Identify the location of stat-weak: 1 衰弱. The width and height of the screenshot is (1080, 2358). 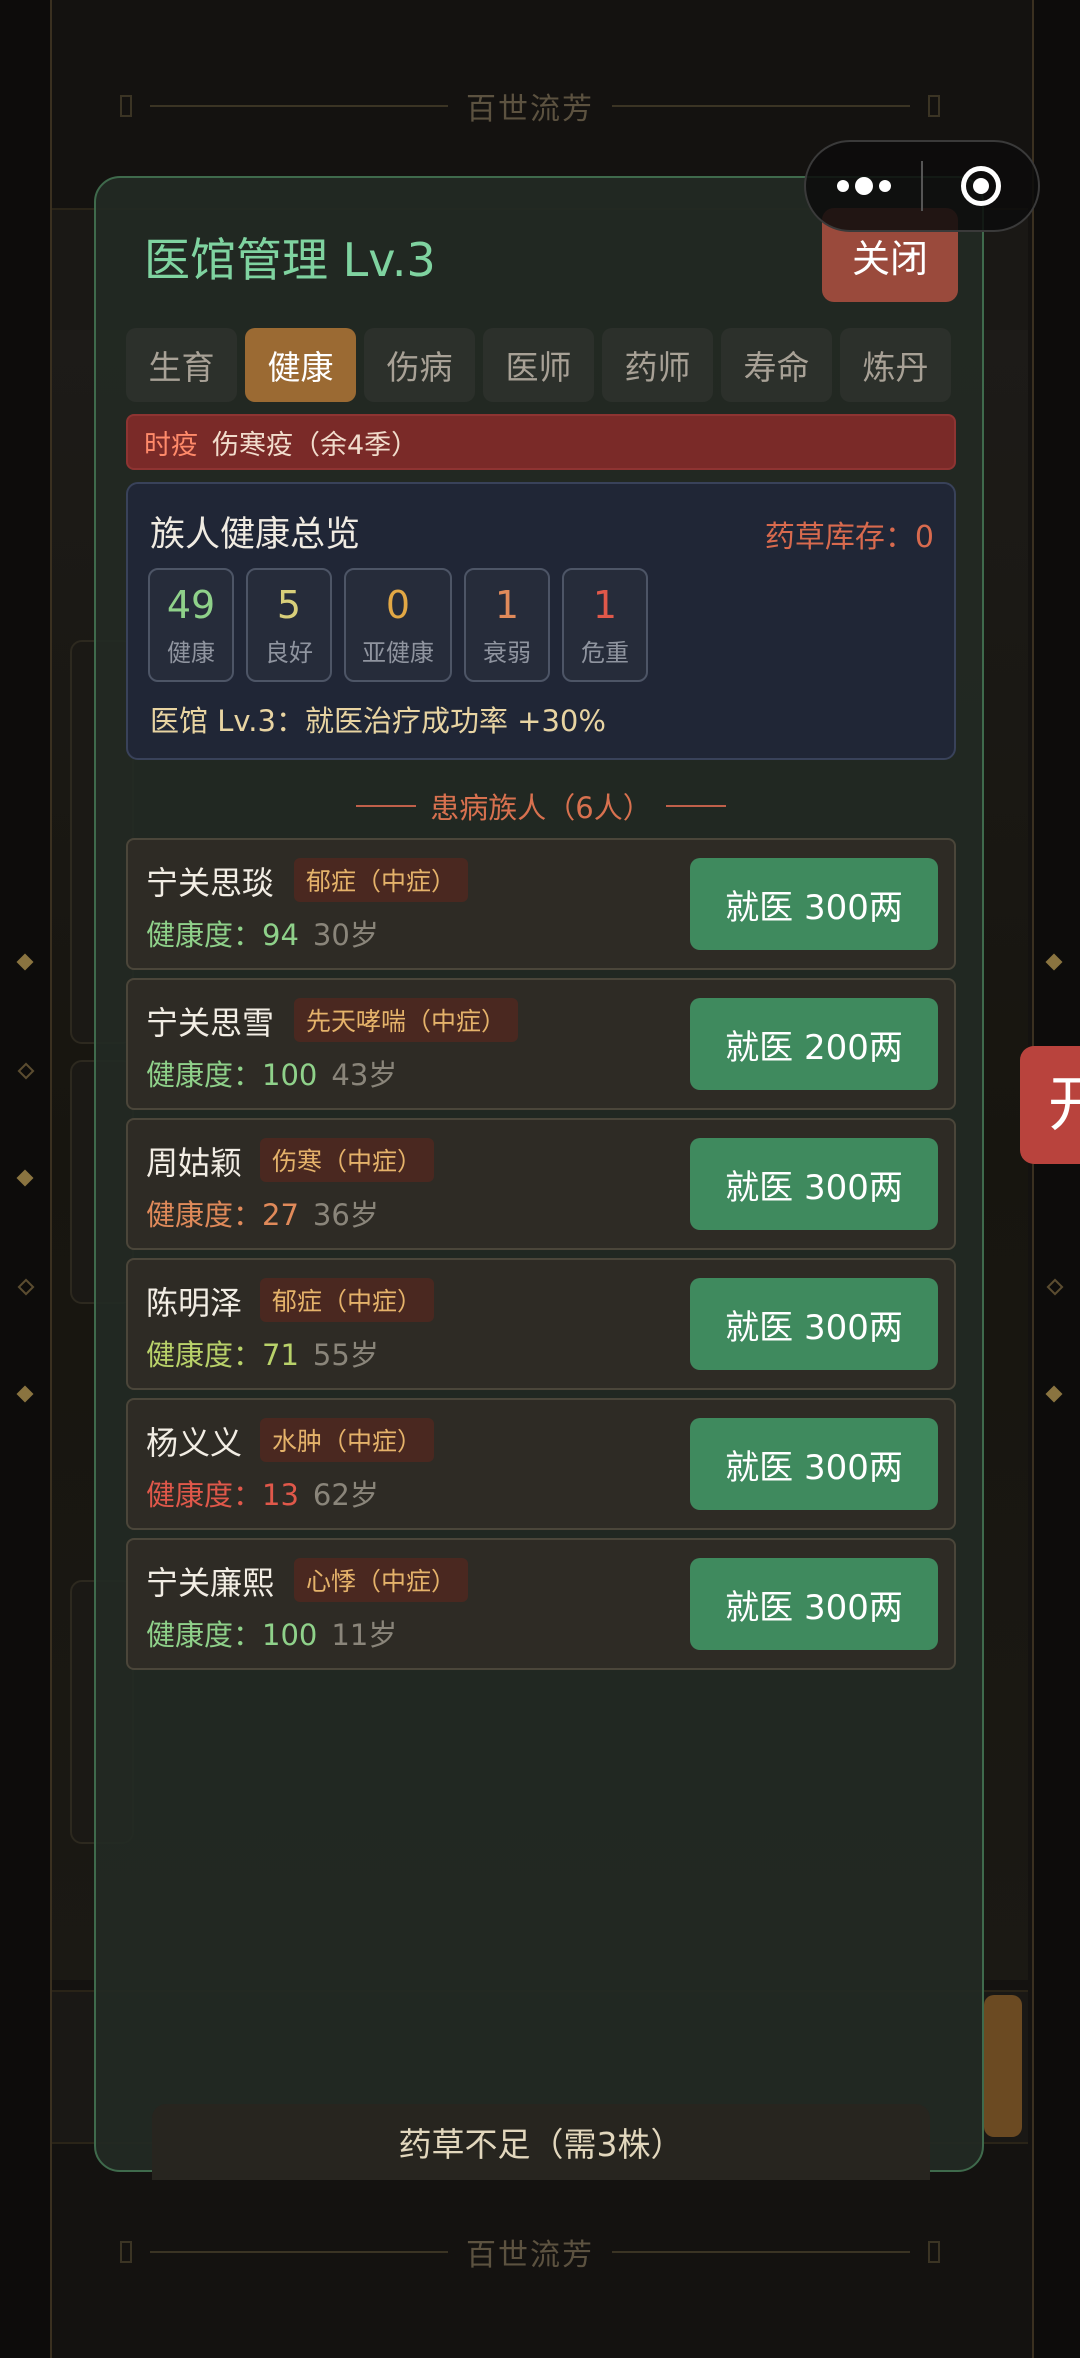
(507, 625).